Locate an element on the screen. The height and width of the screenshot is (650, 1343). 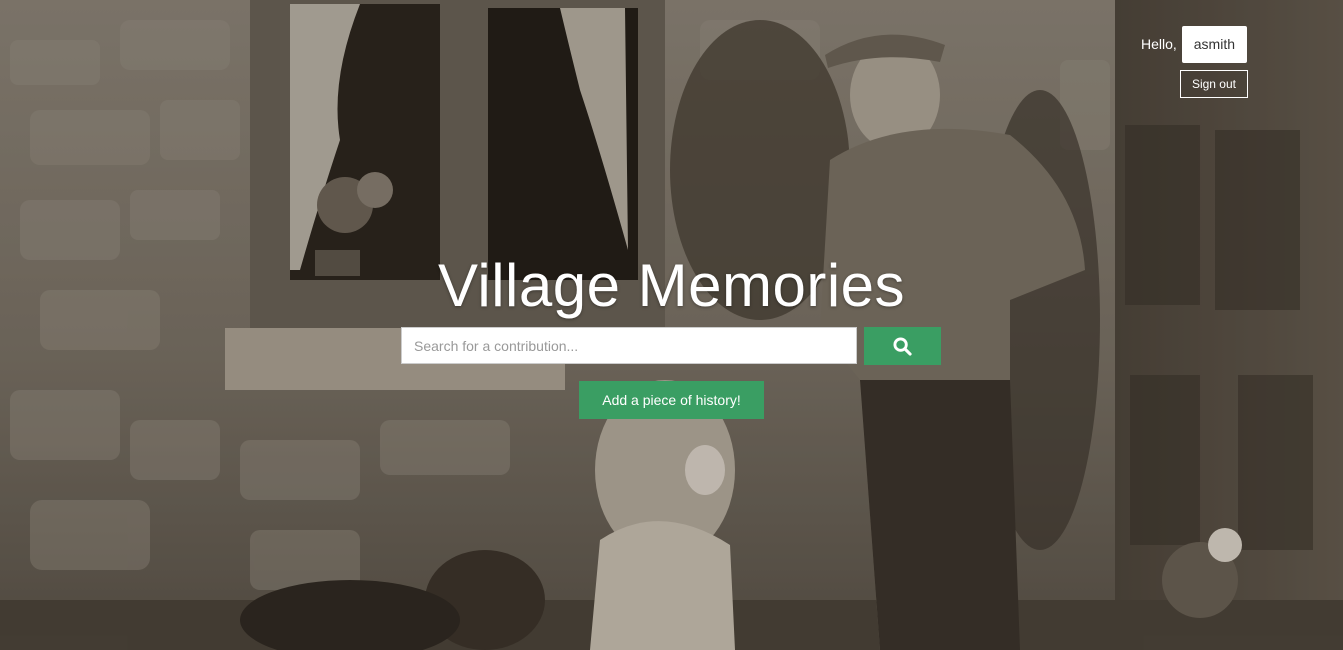
search-bar is located at coordinates (671, 346).